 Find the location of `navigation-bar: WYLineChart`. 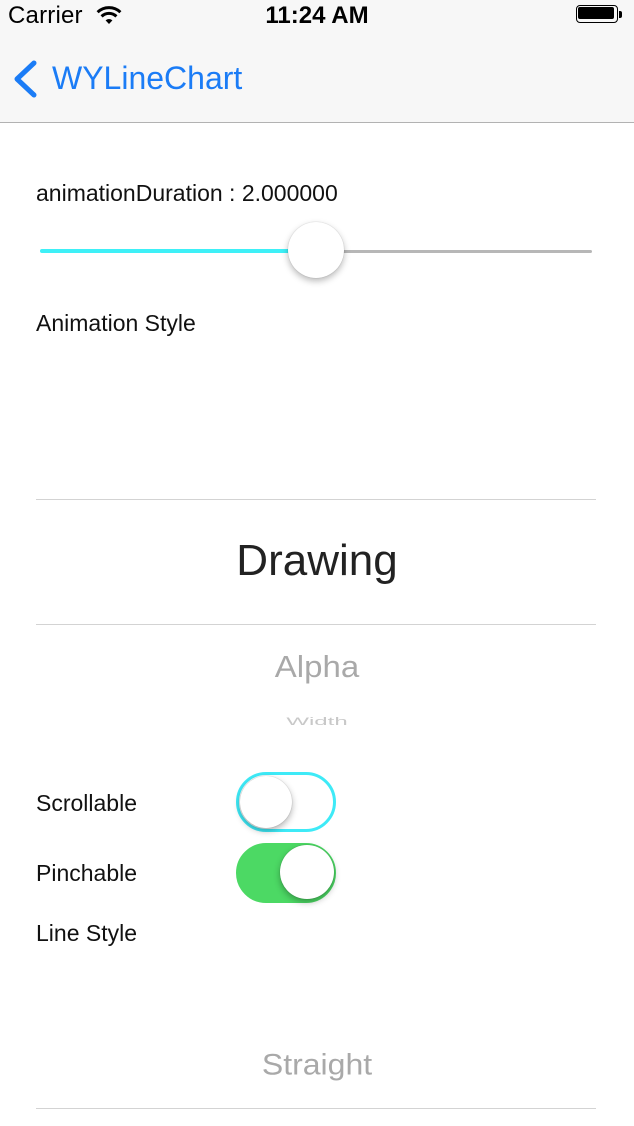

navigation-bar: WYLineChart is located at coordinates (317, 81).